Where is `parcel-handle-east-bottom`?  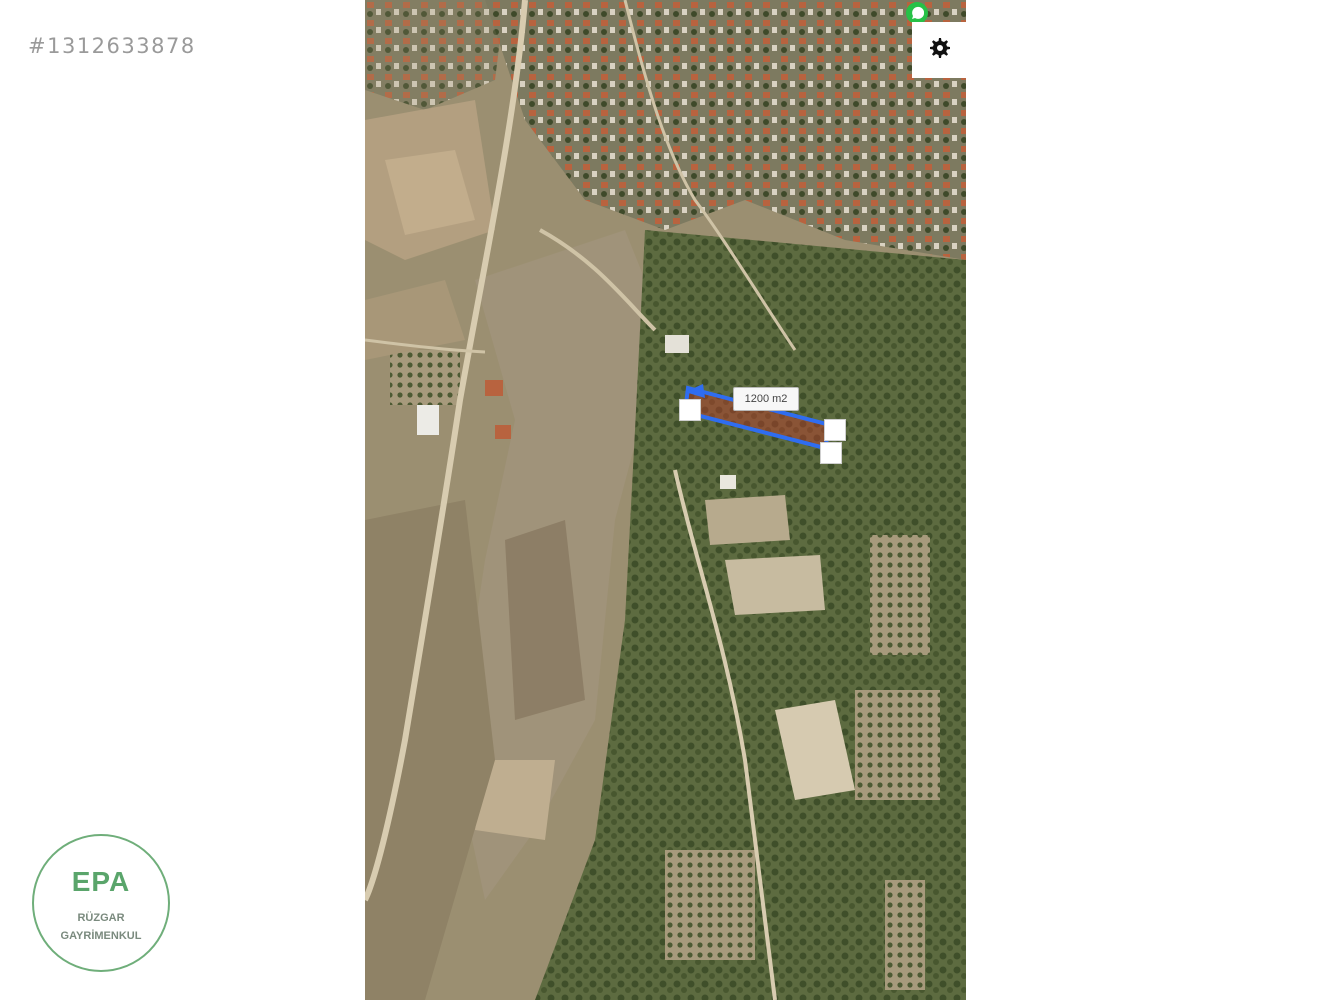 parcel-handle-east-bottom is located at coordinates (831, 453).